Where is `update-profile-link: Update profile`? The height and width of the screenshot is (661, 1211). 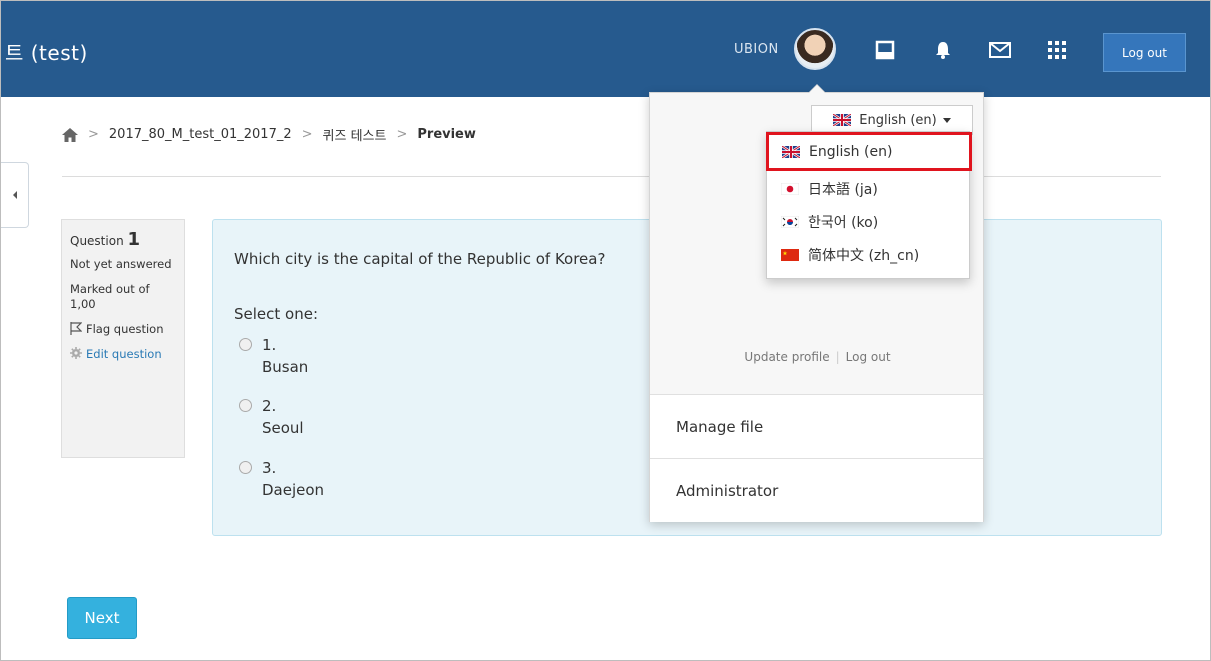
update-profile-link: Update profile is located at coordinates (786, 357).